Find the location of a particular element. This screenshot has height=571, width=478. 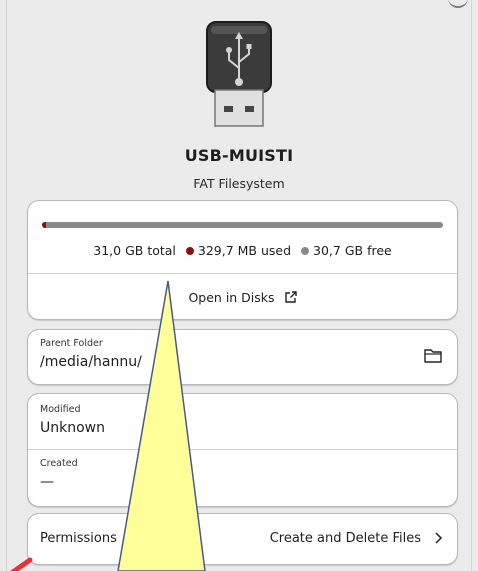

usage-bar-used is located at coordinates (44, 225).